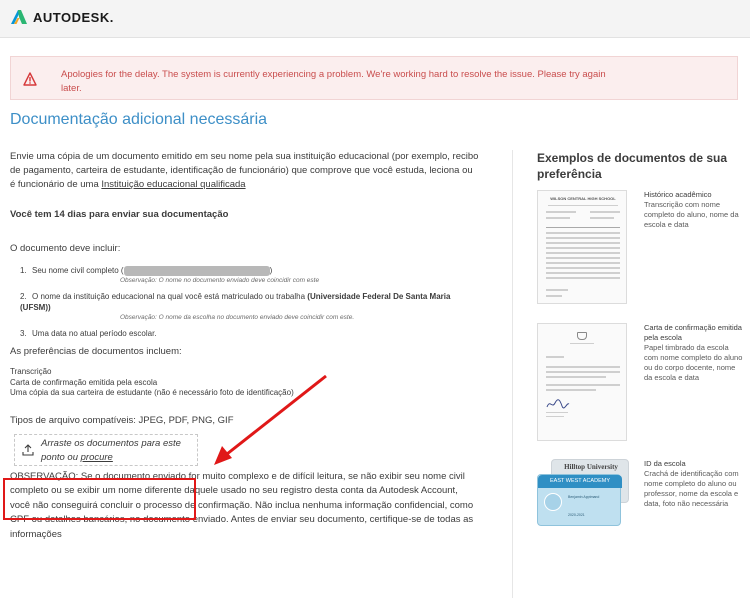  What do you see at coordinates (173, 184) in the screenshot?
I see `qualified-institution-link: Instituição educacional qualificada` at bounding box center [173, 184].